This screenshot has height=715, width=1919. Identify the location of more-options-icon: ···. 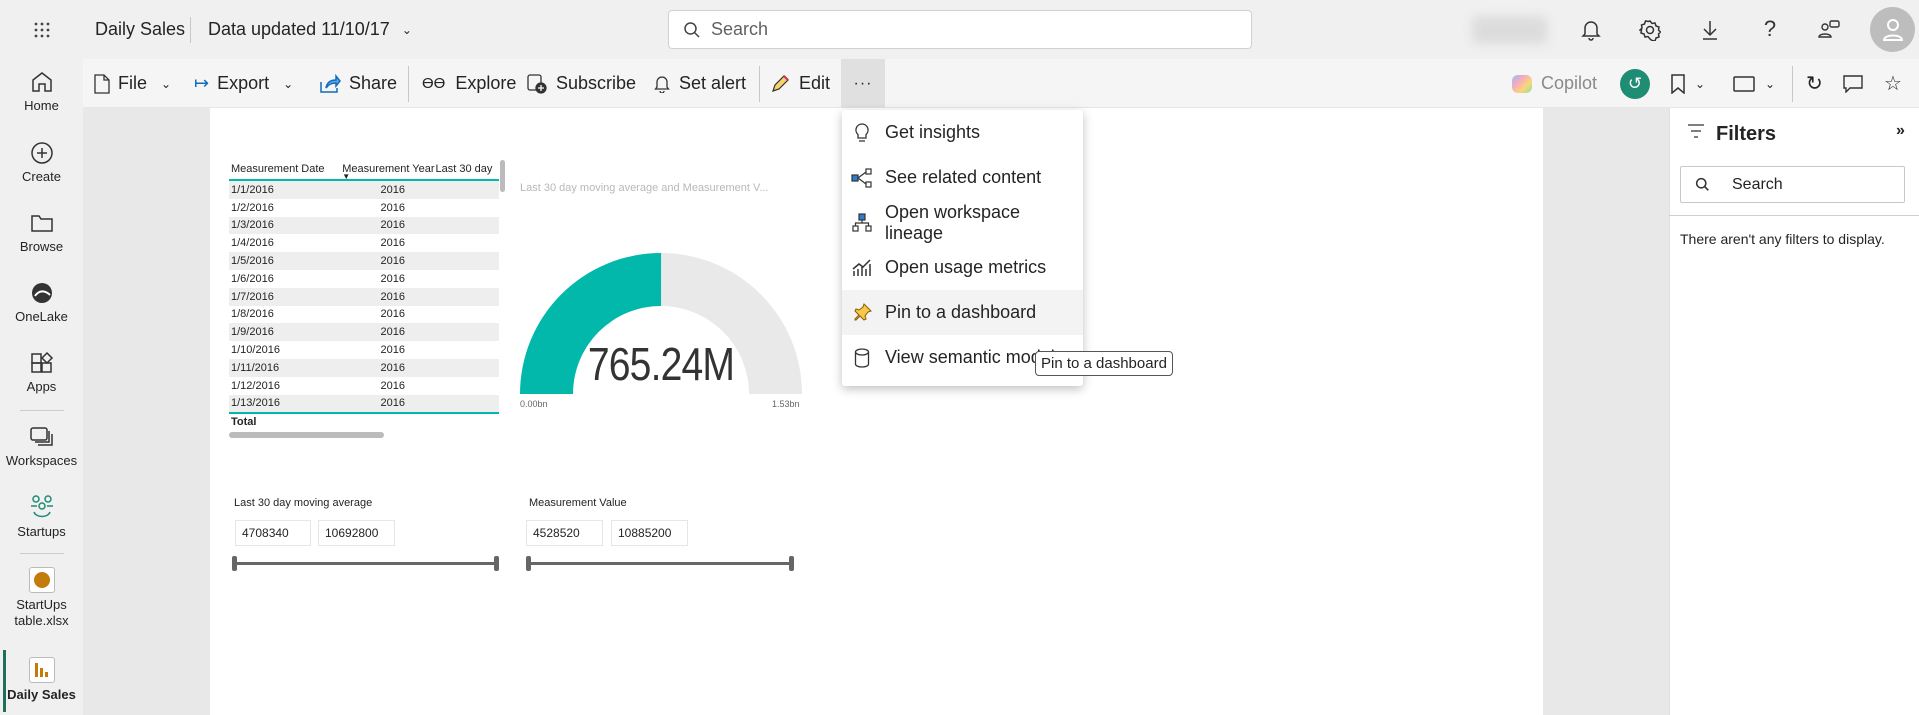
(863, 83).